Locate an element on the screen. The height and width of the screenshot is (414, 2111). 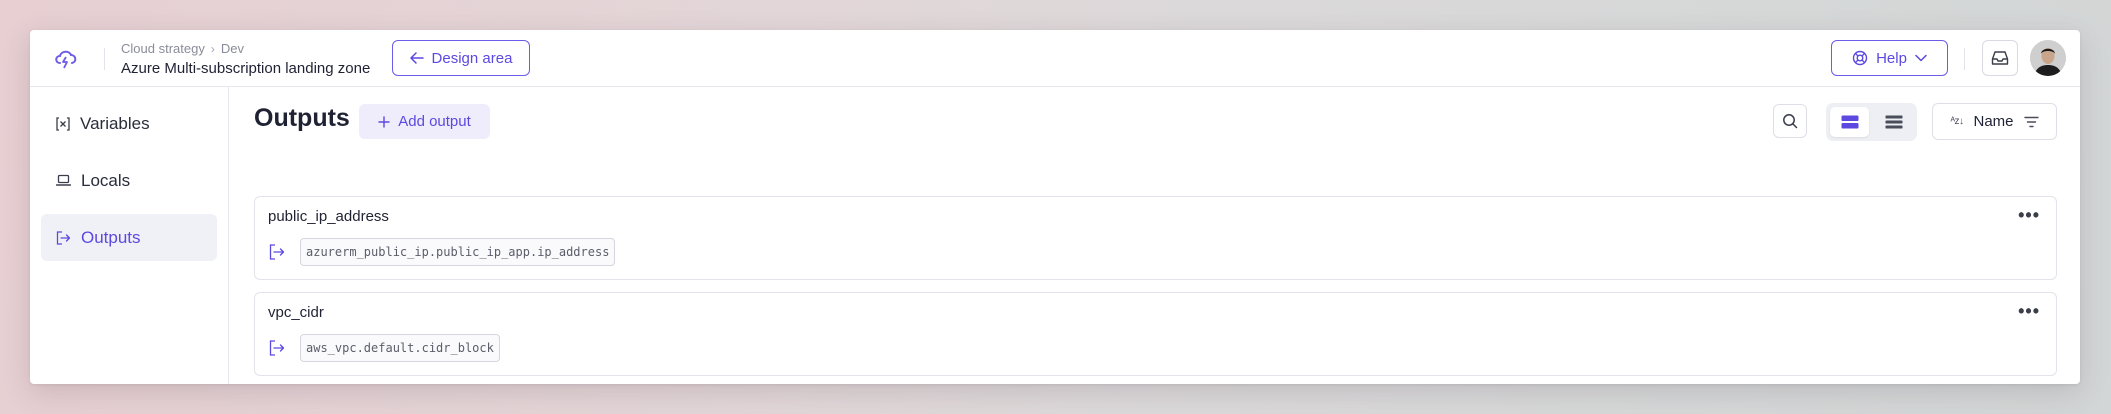
cloud-logo-icon is located at coordinates (66, 58).